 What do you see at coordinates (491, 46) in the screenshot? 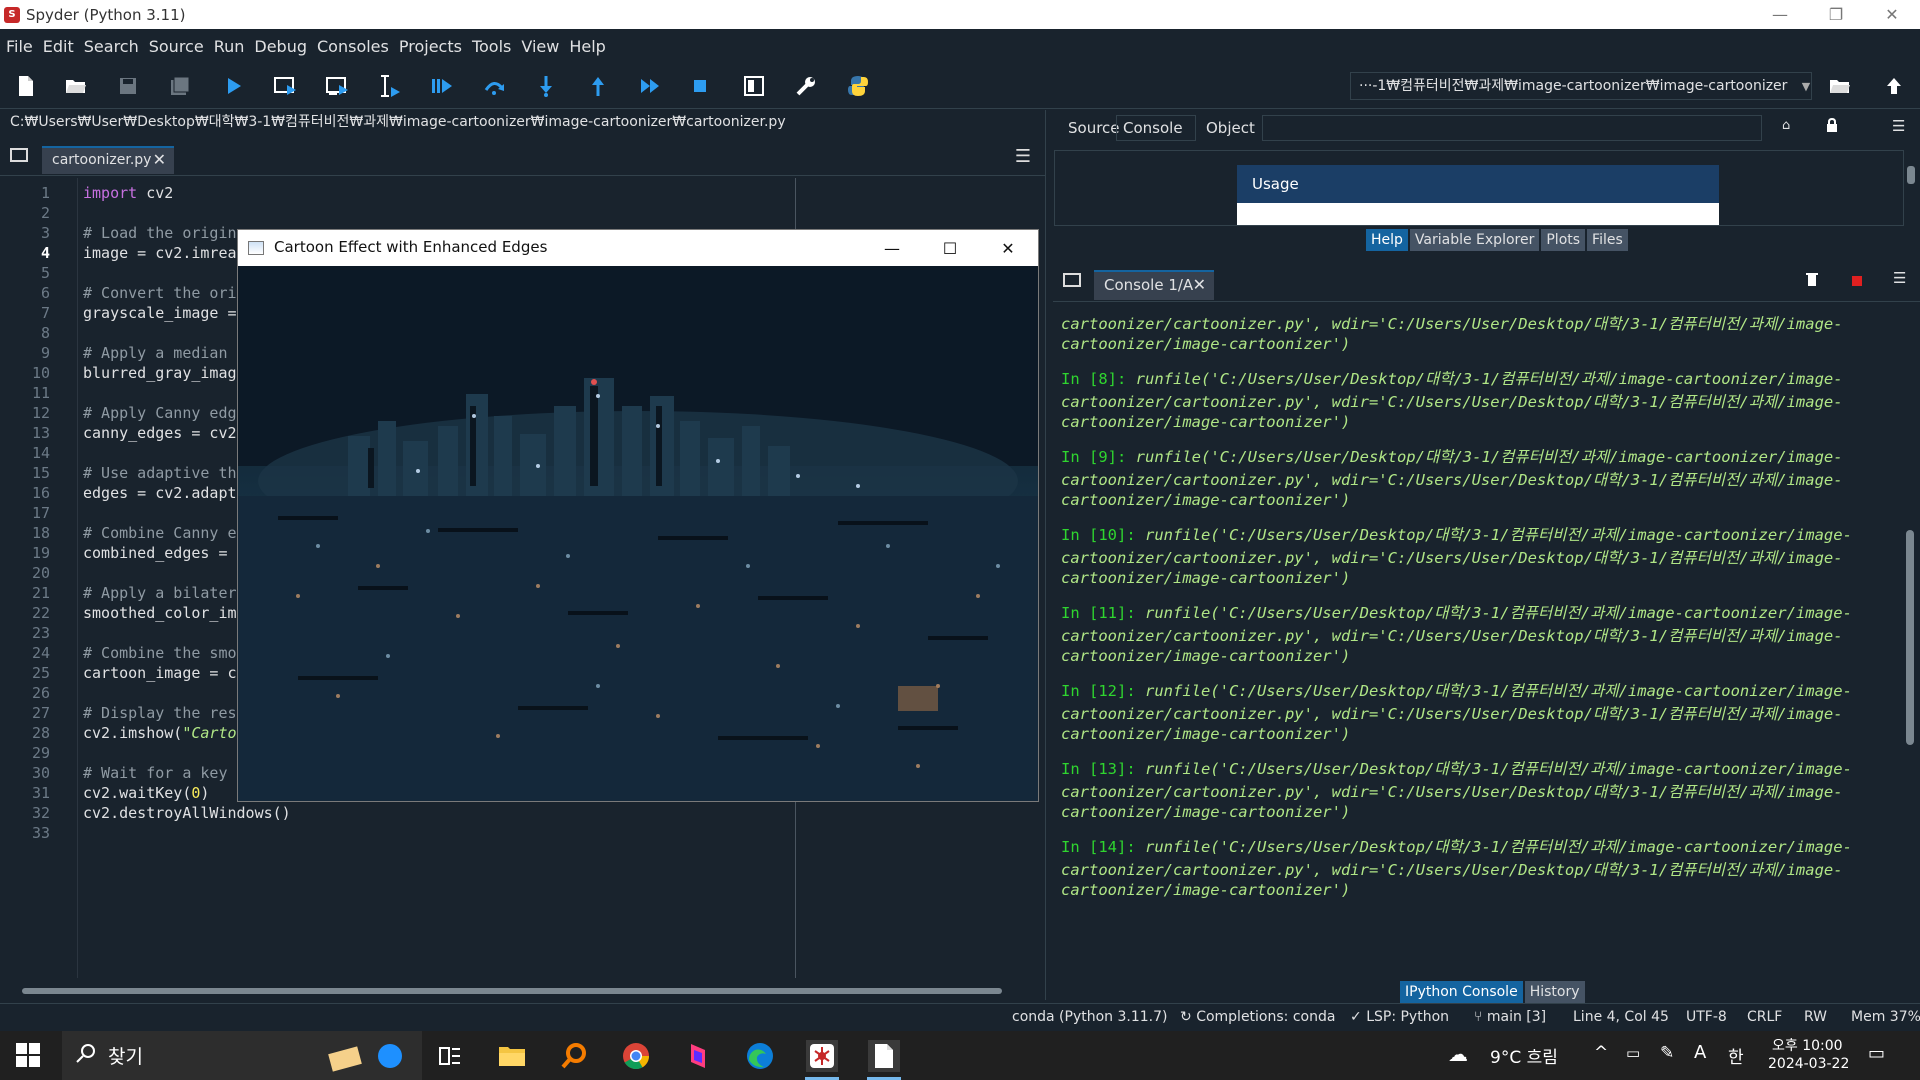
I see `menu-tools: Tools` at bounding box center [491, 46].